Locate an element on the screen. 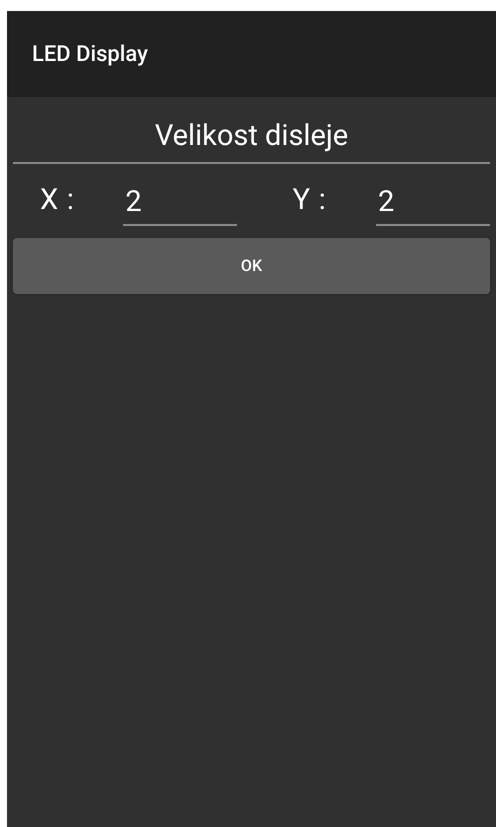  heading: Velikost disleje is located at coordinates (251, 130).